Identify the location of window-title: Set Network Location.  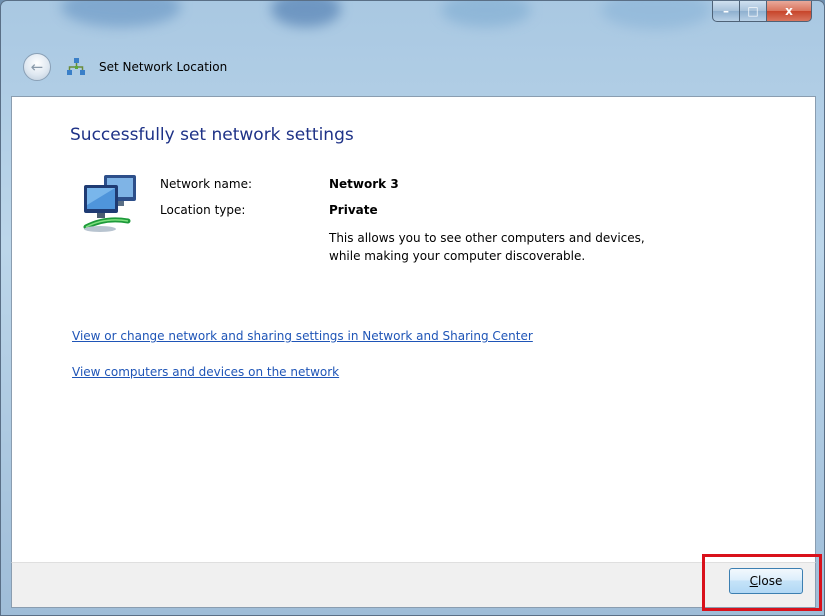
(163, 67).